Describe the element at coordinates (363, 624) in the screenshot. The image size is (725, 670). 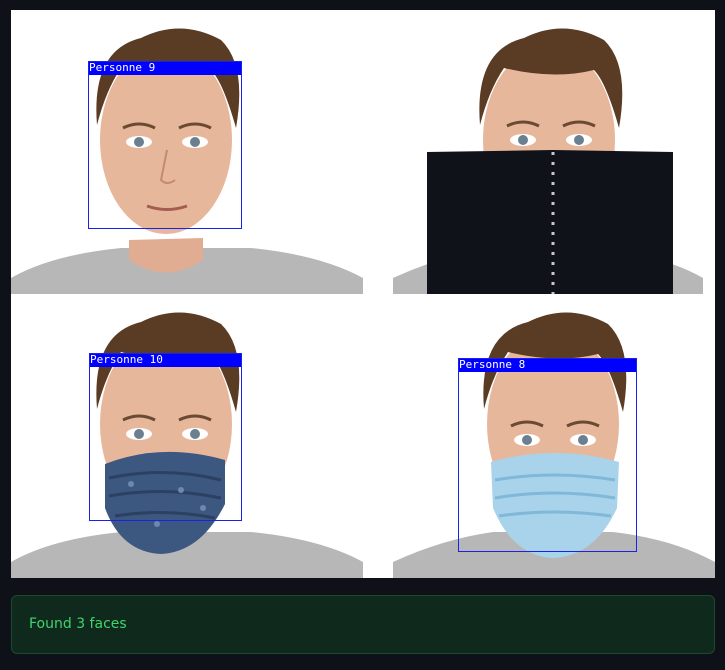
I see `status-alert: Found 3 faces` at that location.